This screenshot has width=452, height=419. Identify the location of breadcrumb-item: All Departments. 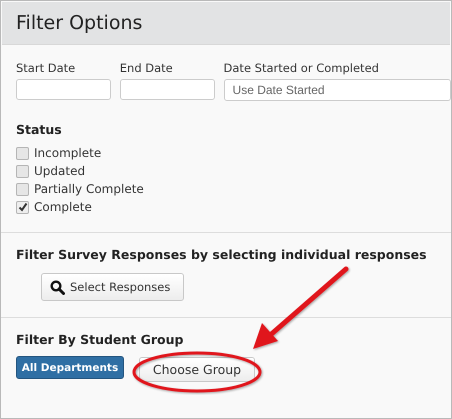
(70, 367).